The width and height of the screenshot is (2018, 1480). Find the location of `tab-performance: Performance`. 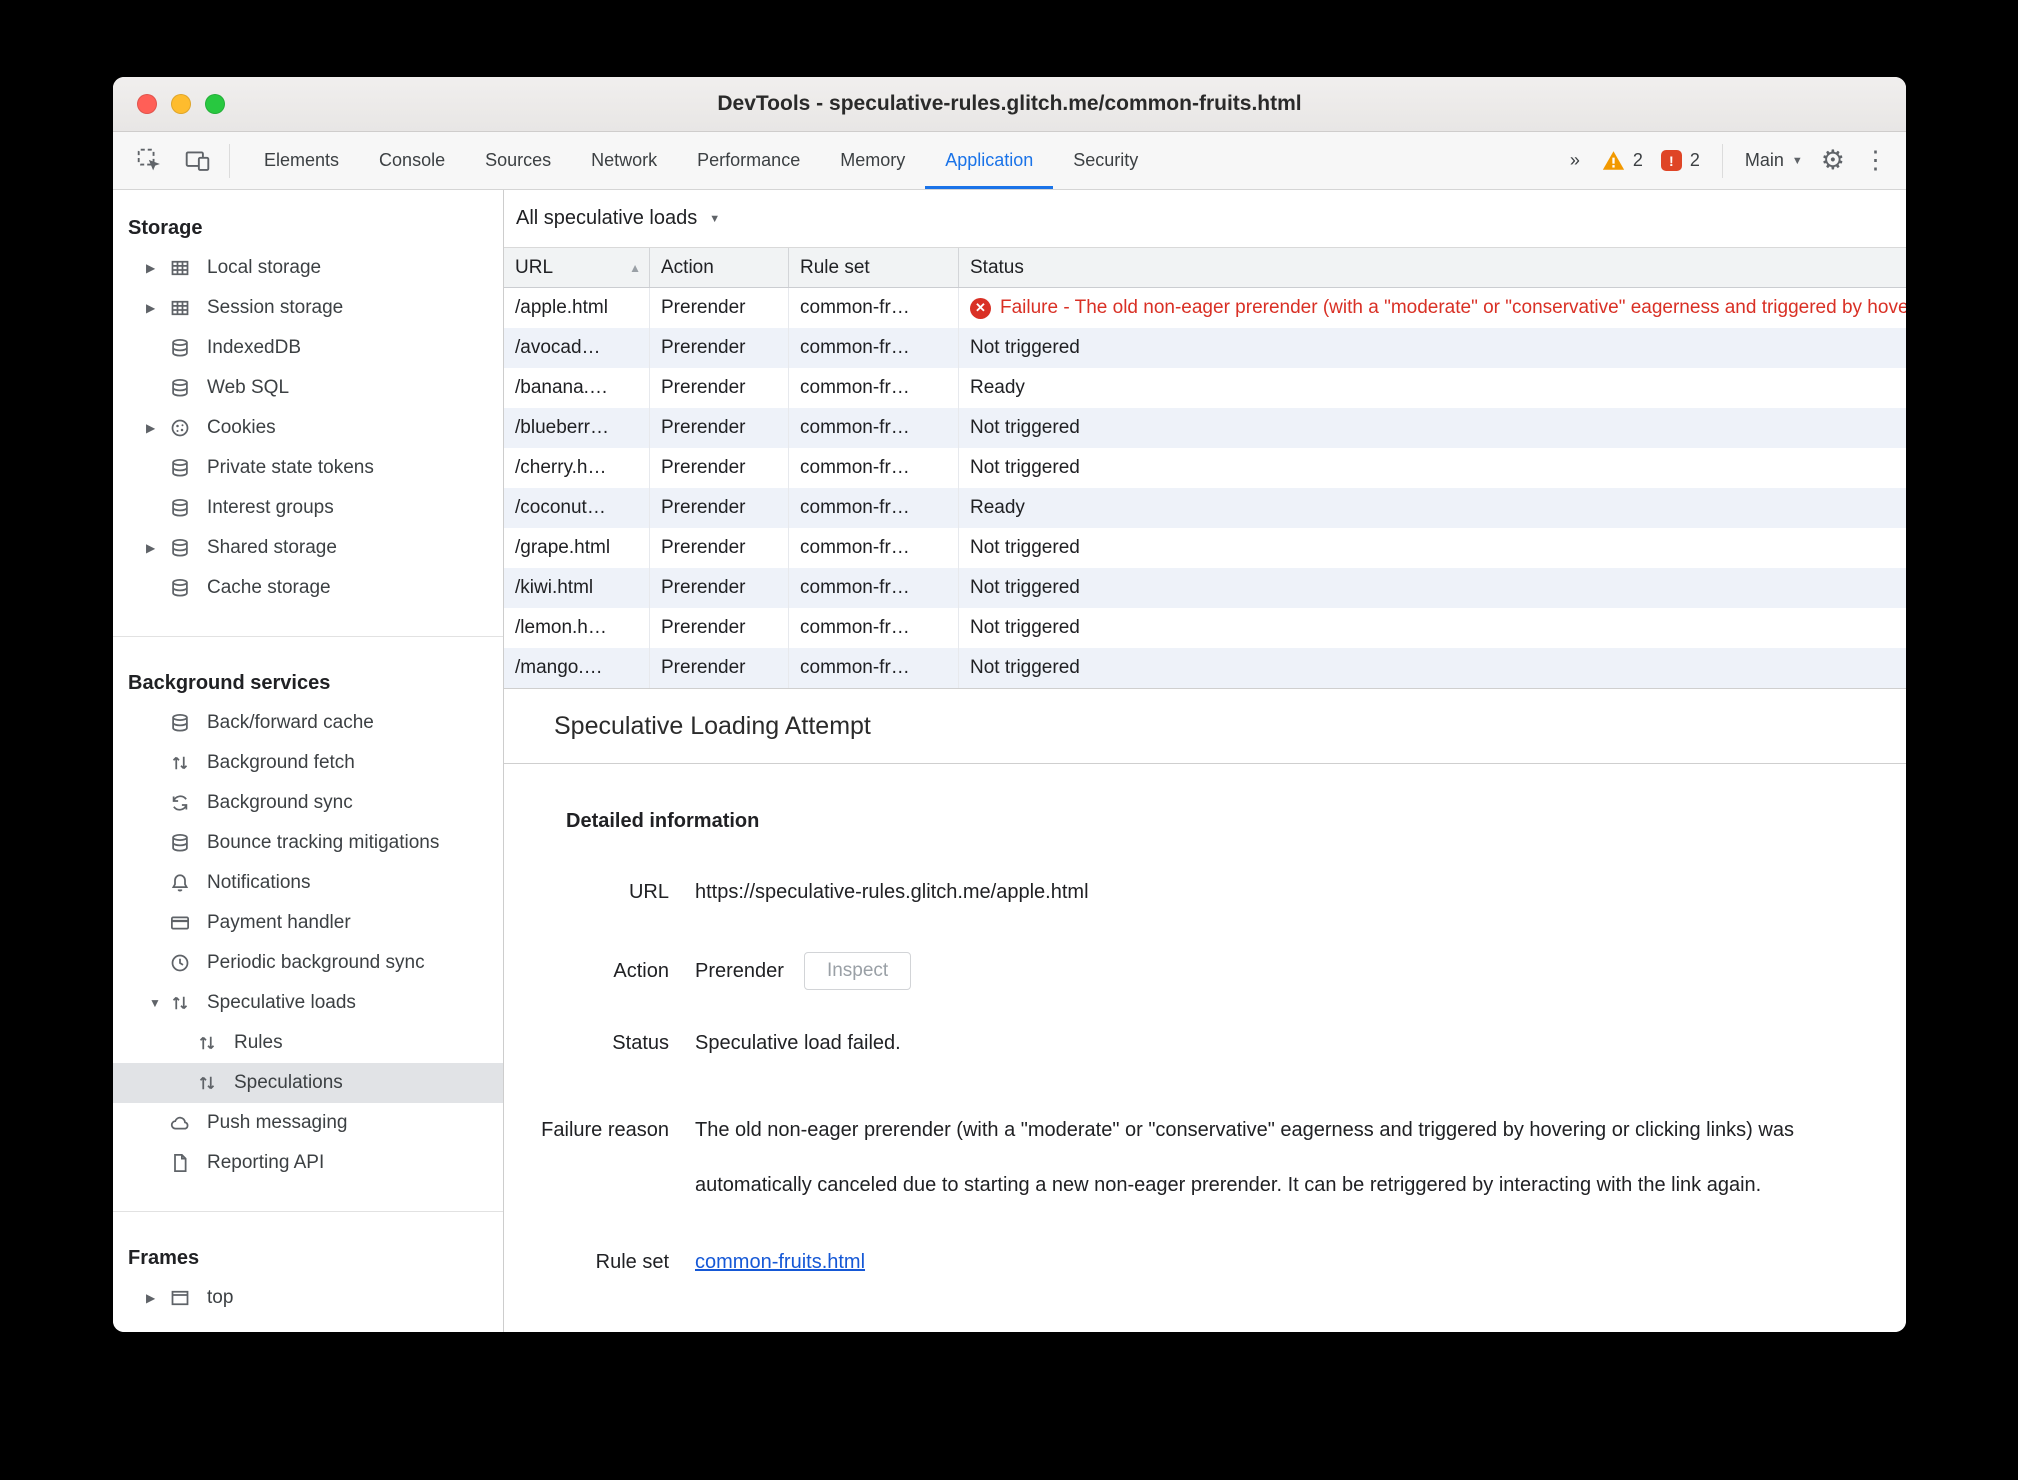

tab-performance: Performance is located at coordinates (748, 160).